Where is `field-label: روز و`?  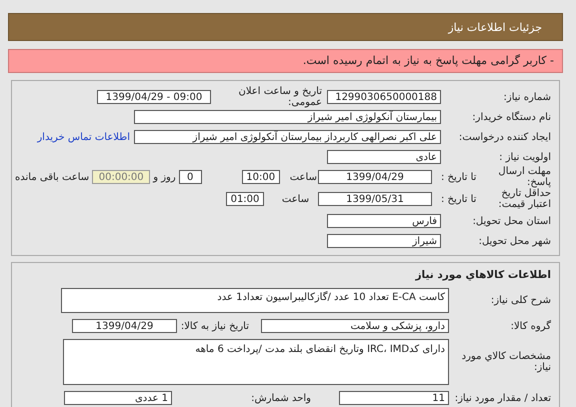
field-label: روز و is located at coordinates (164, 177).